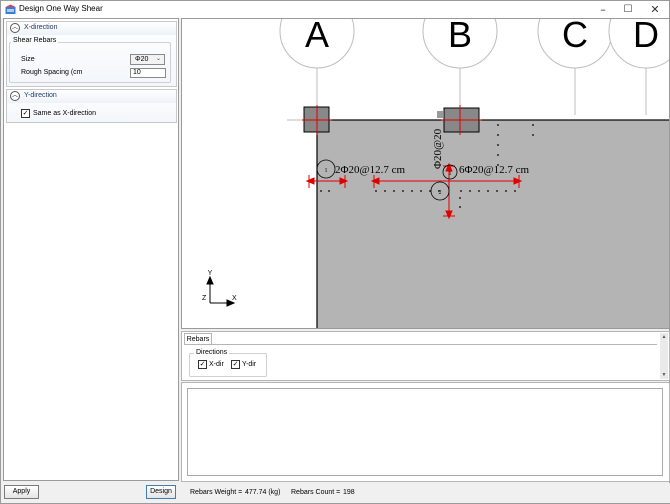 This screenshot has width=670, height=504. Describe the element at coordinates (575, 37) in the screenshot. I see `grid-label-c: C` at that location.